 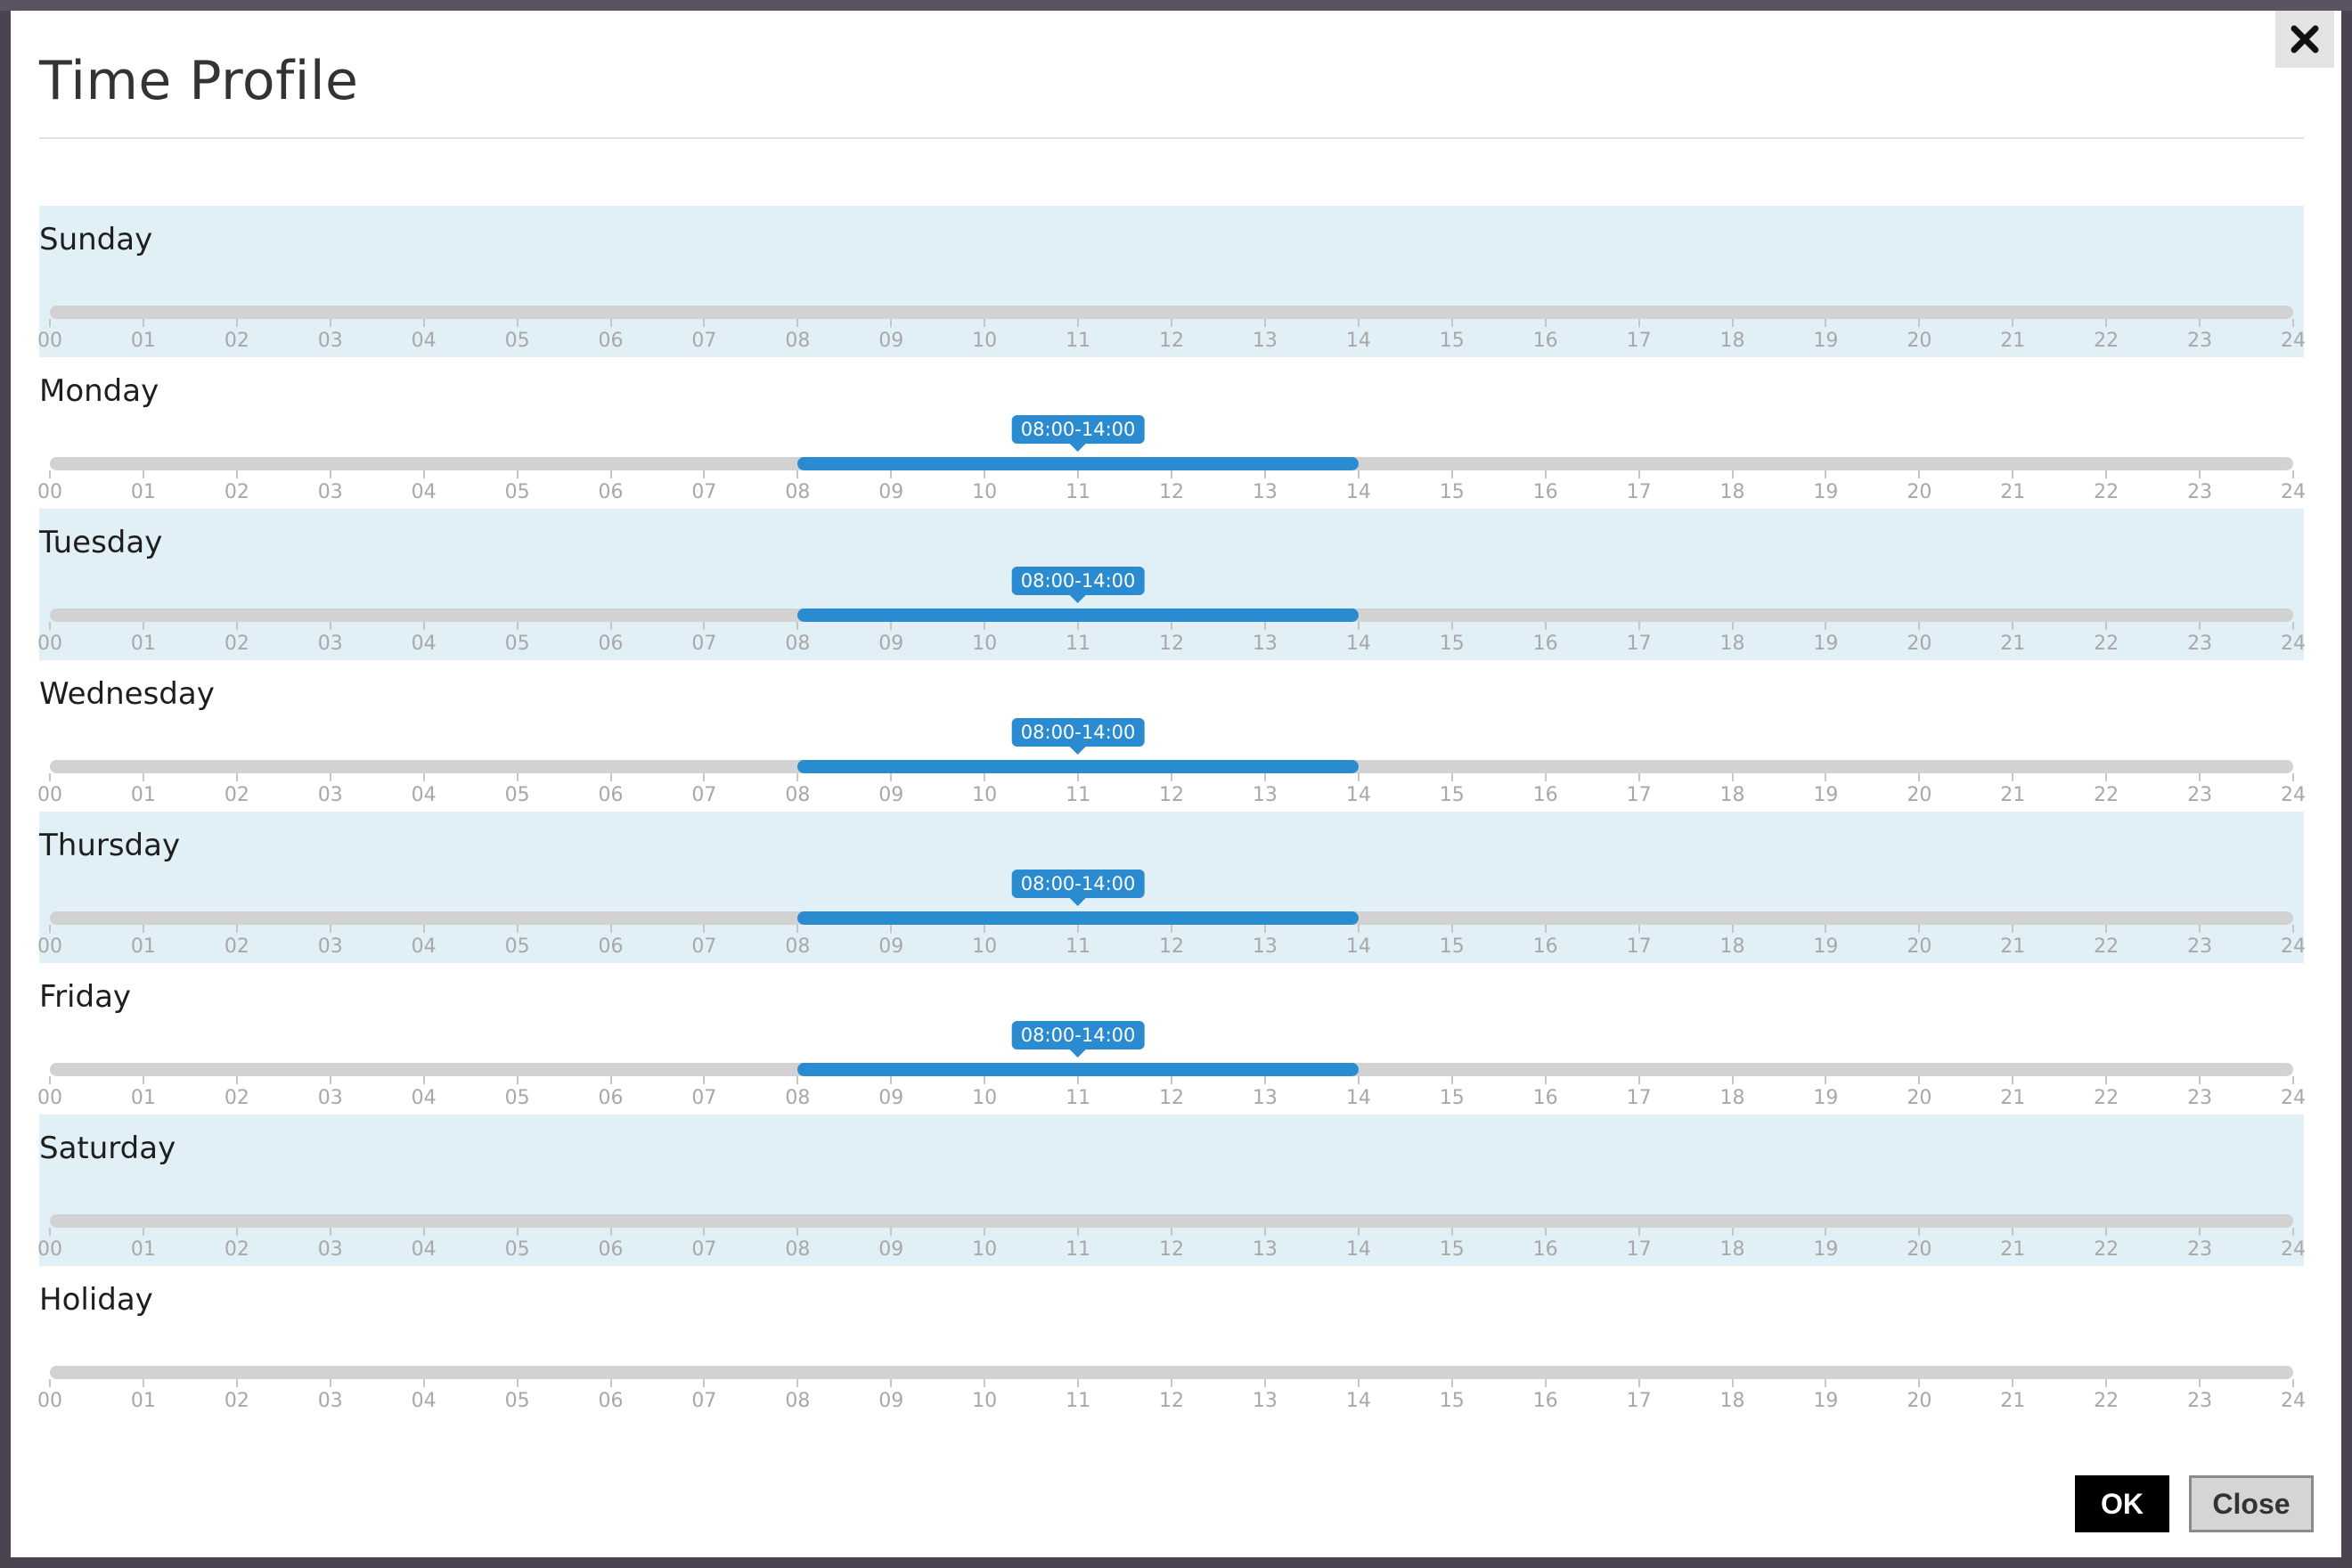 What do you see at coordinates (1171, 138) in the screenshot?
I see `title-divider` at bounding box center [1171, 138].